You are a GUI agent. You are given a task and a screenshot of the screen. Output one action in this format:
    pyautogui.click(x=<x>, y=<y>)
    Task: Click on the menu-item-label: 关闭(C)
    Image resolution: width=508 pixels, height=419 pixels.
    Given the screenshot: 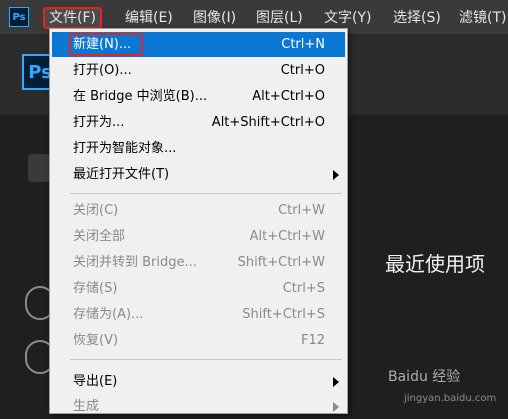 What is the action you would take?
    pyautogui.click(x=96, y=210)
    